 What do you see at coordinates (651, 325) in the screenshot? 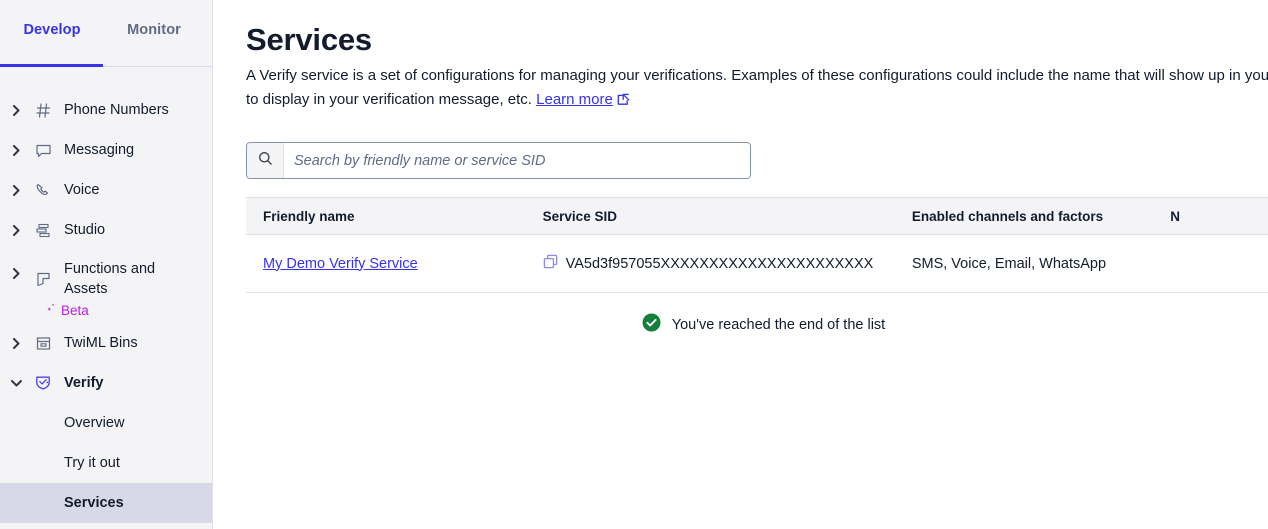
I see `check-circle-icon` at bounding box center [651, 325].